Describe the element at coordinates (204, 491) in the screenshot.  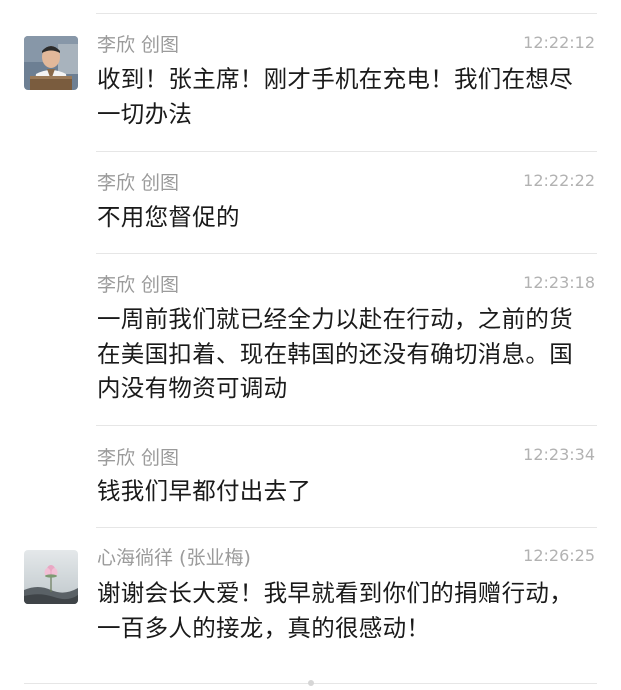
I see `message-line: 钱我们早都付出去了` at that location.